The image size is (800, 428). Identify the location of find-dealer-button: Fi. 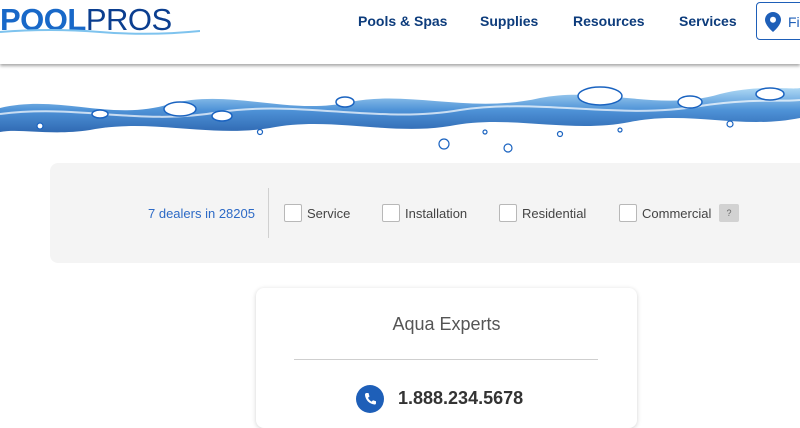
(778, 21).